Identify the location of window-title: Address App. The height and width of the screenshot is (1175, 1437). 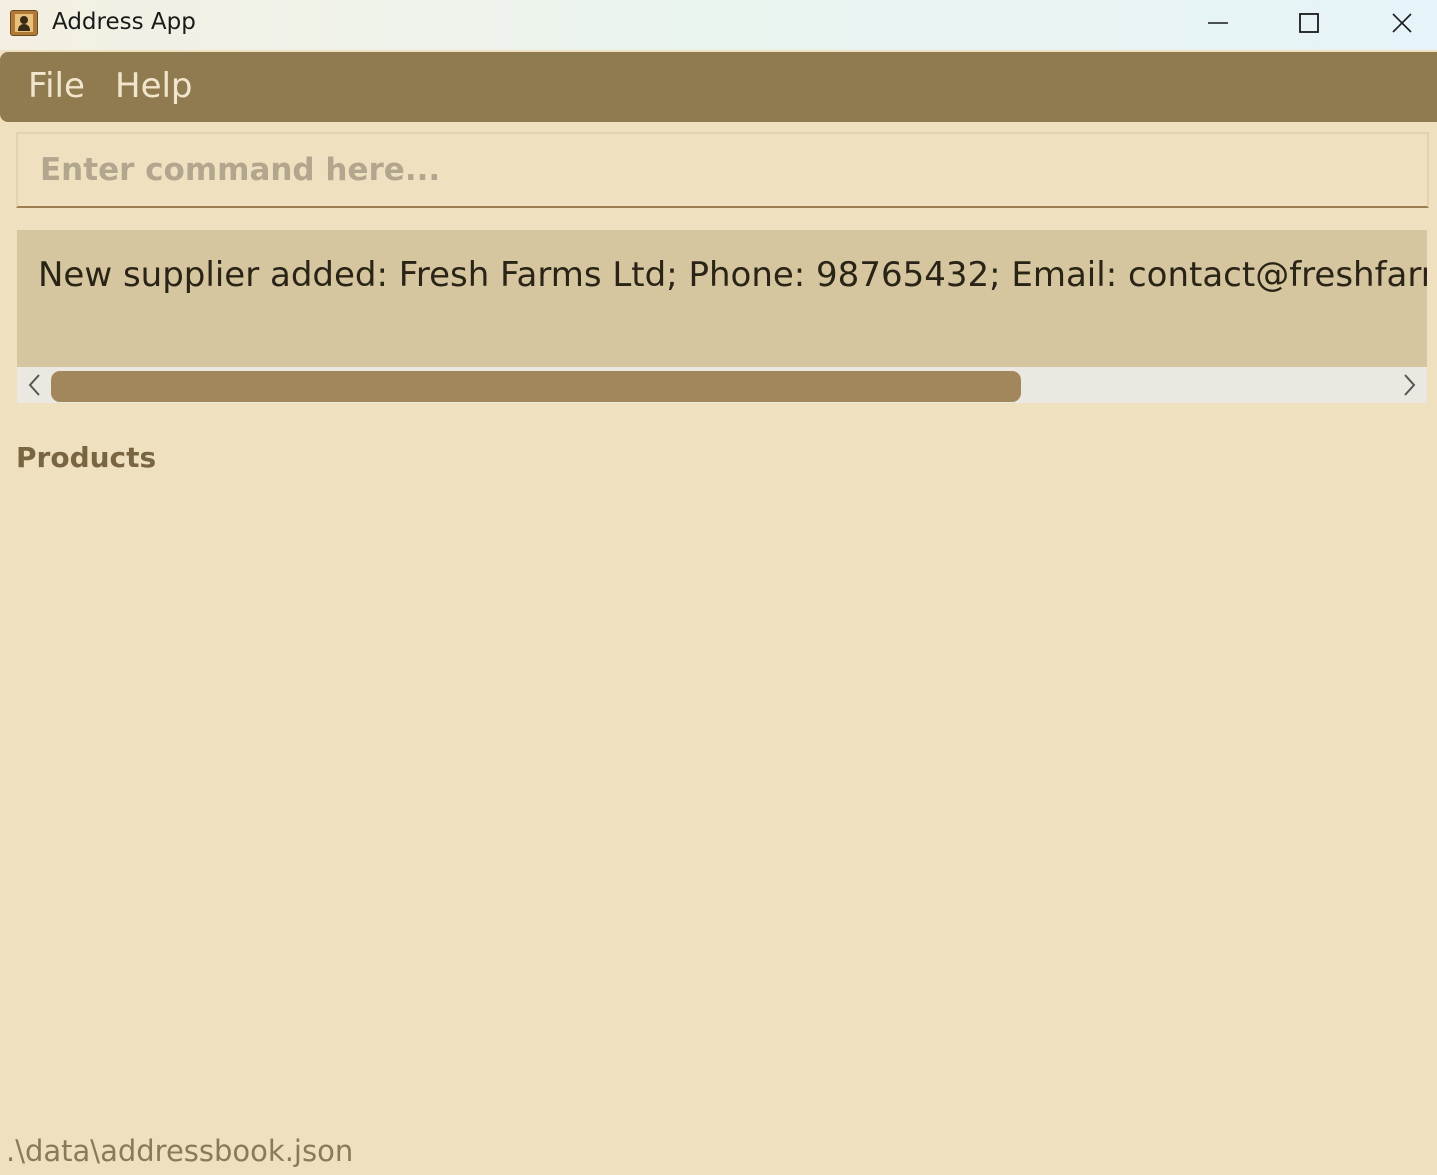
(124, 22).